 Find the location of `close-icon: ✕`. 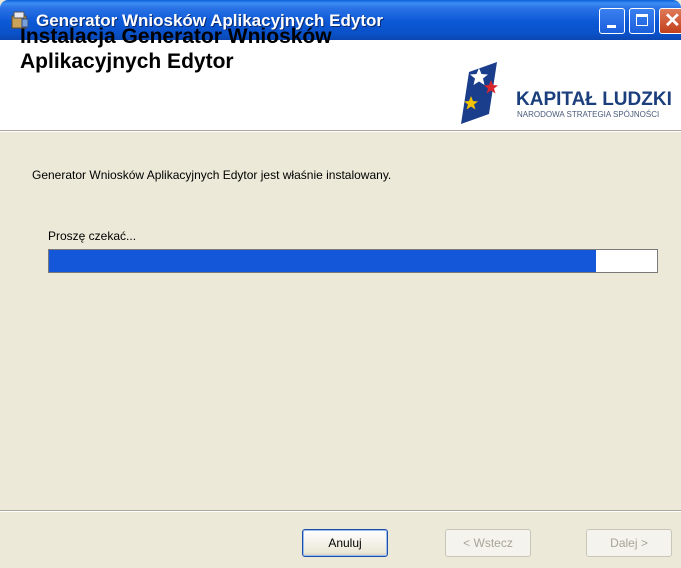

close-icon: ✕ is located at coordinates (672, 21).